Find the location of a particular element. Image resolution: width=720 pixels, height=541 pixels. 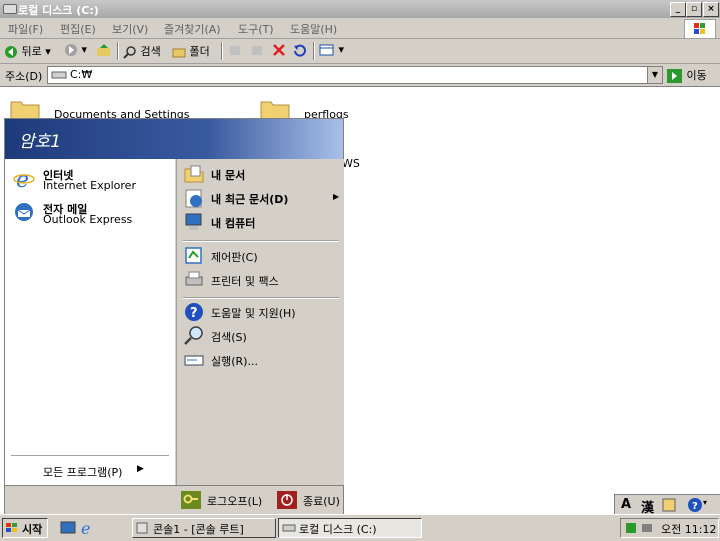

address-input: C:₩ ▼ is located at coordinates (355, 75).